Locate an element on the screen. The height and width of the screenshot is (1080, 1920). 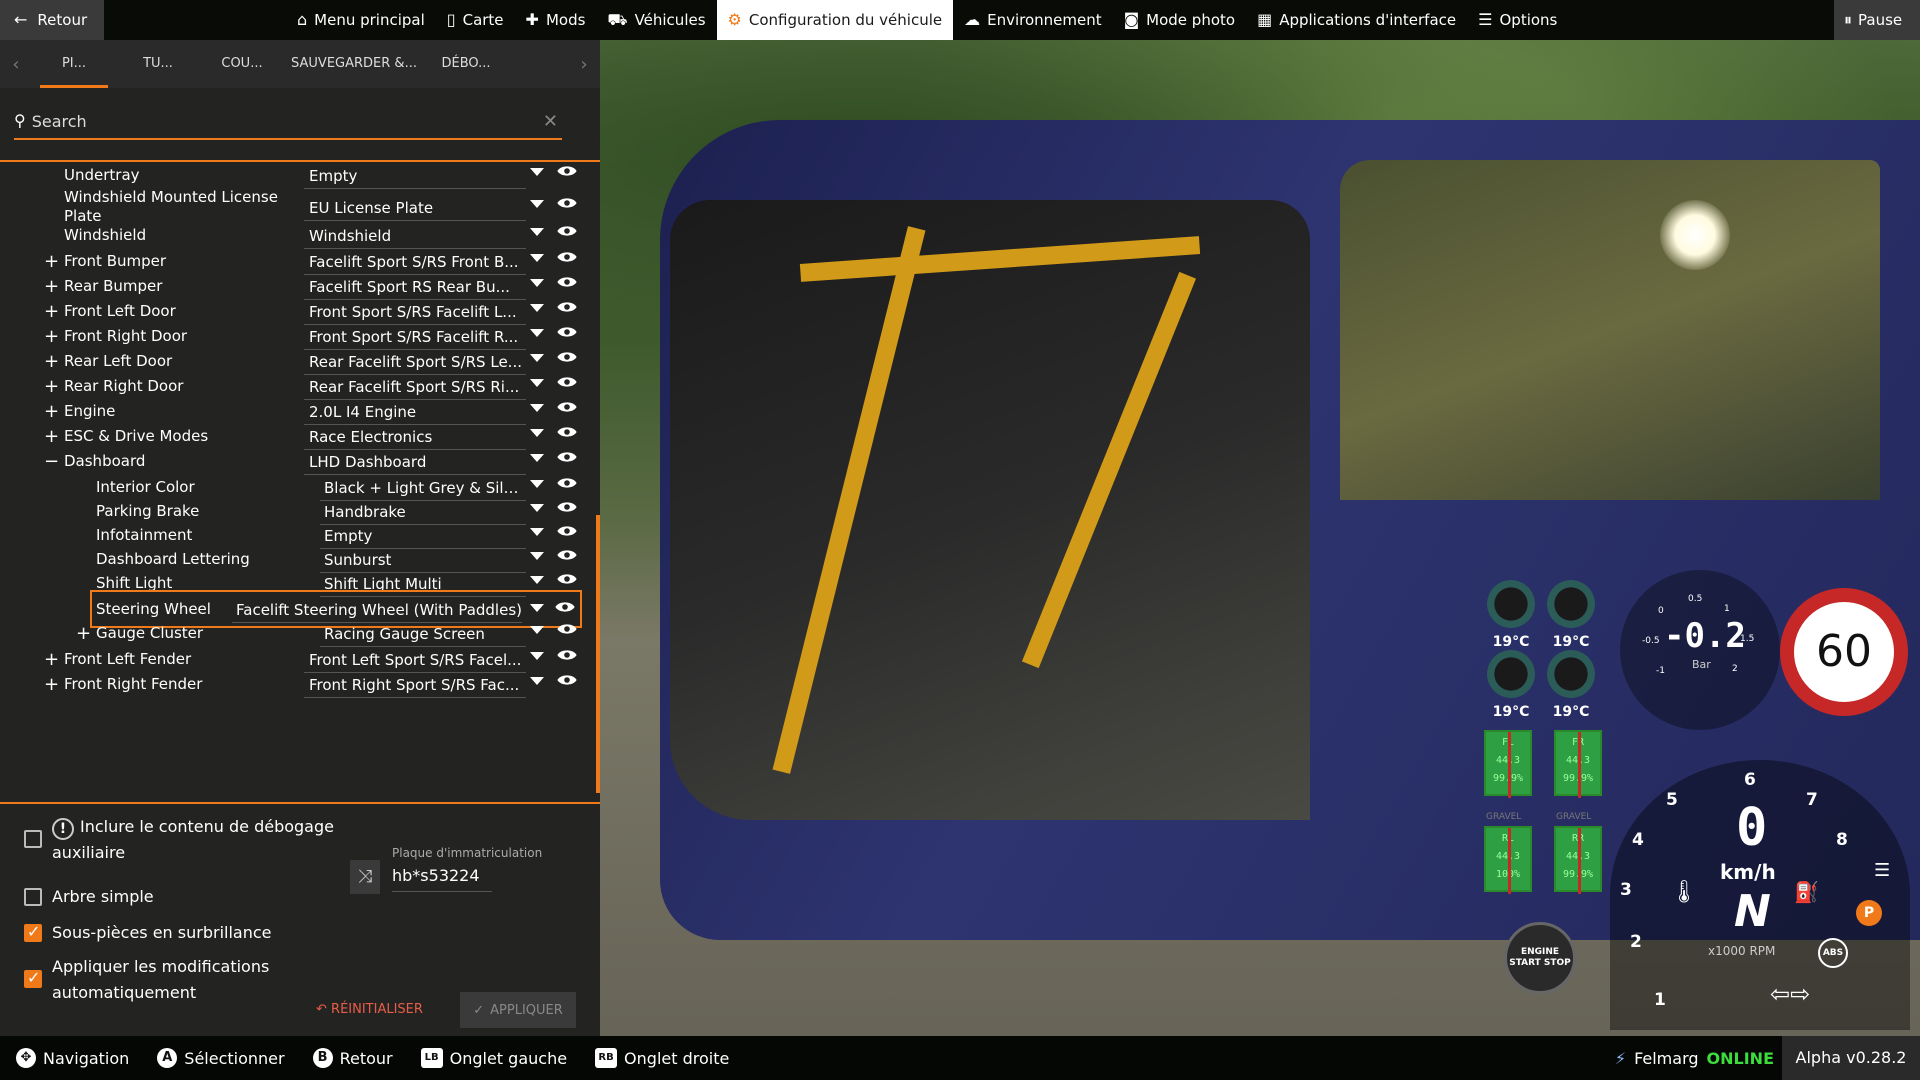
reset-button: ↶ RÉINITIALISER is located at coordinates (369, 1009).